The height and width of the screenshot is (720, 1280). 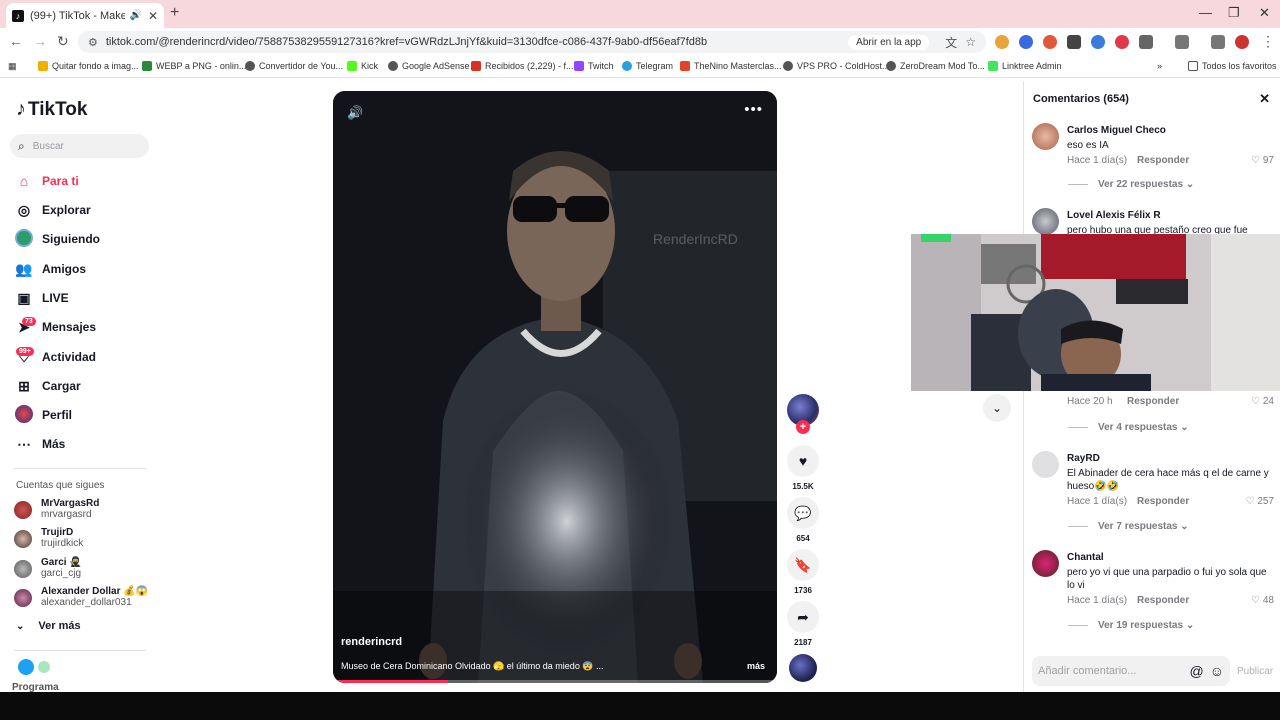 I want to click on bookmark-item: Kick, so click(x=362, y=66).